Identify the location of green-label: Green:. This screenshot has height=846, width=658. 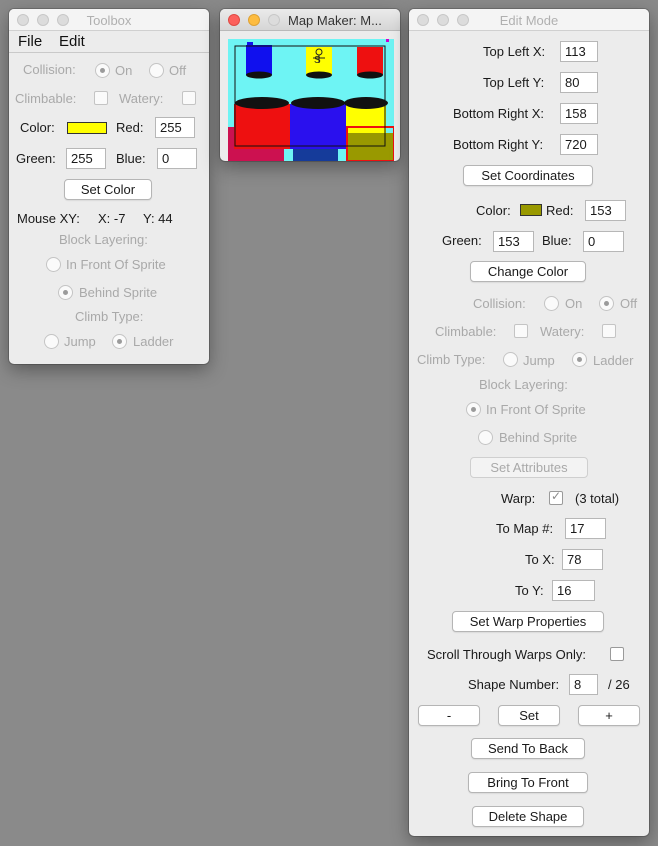
(36, 158).